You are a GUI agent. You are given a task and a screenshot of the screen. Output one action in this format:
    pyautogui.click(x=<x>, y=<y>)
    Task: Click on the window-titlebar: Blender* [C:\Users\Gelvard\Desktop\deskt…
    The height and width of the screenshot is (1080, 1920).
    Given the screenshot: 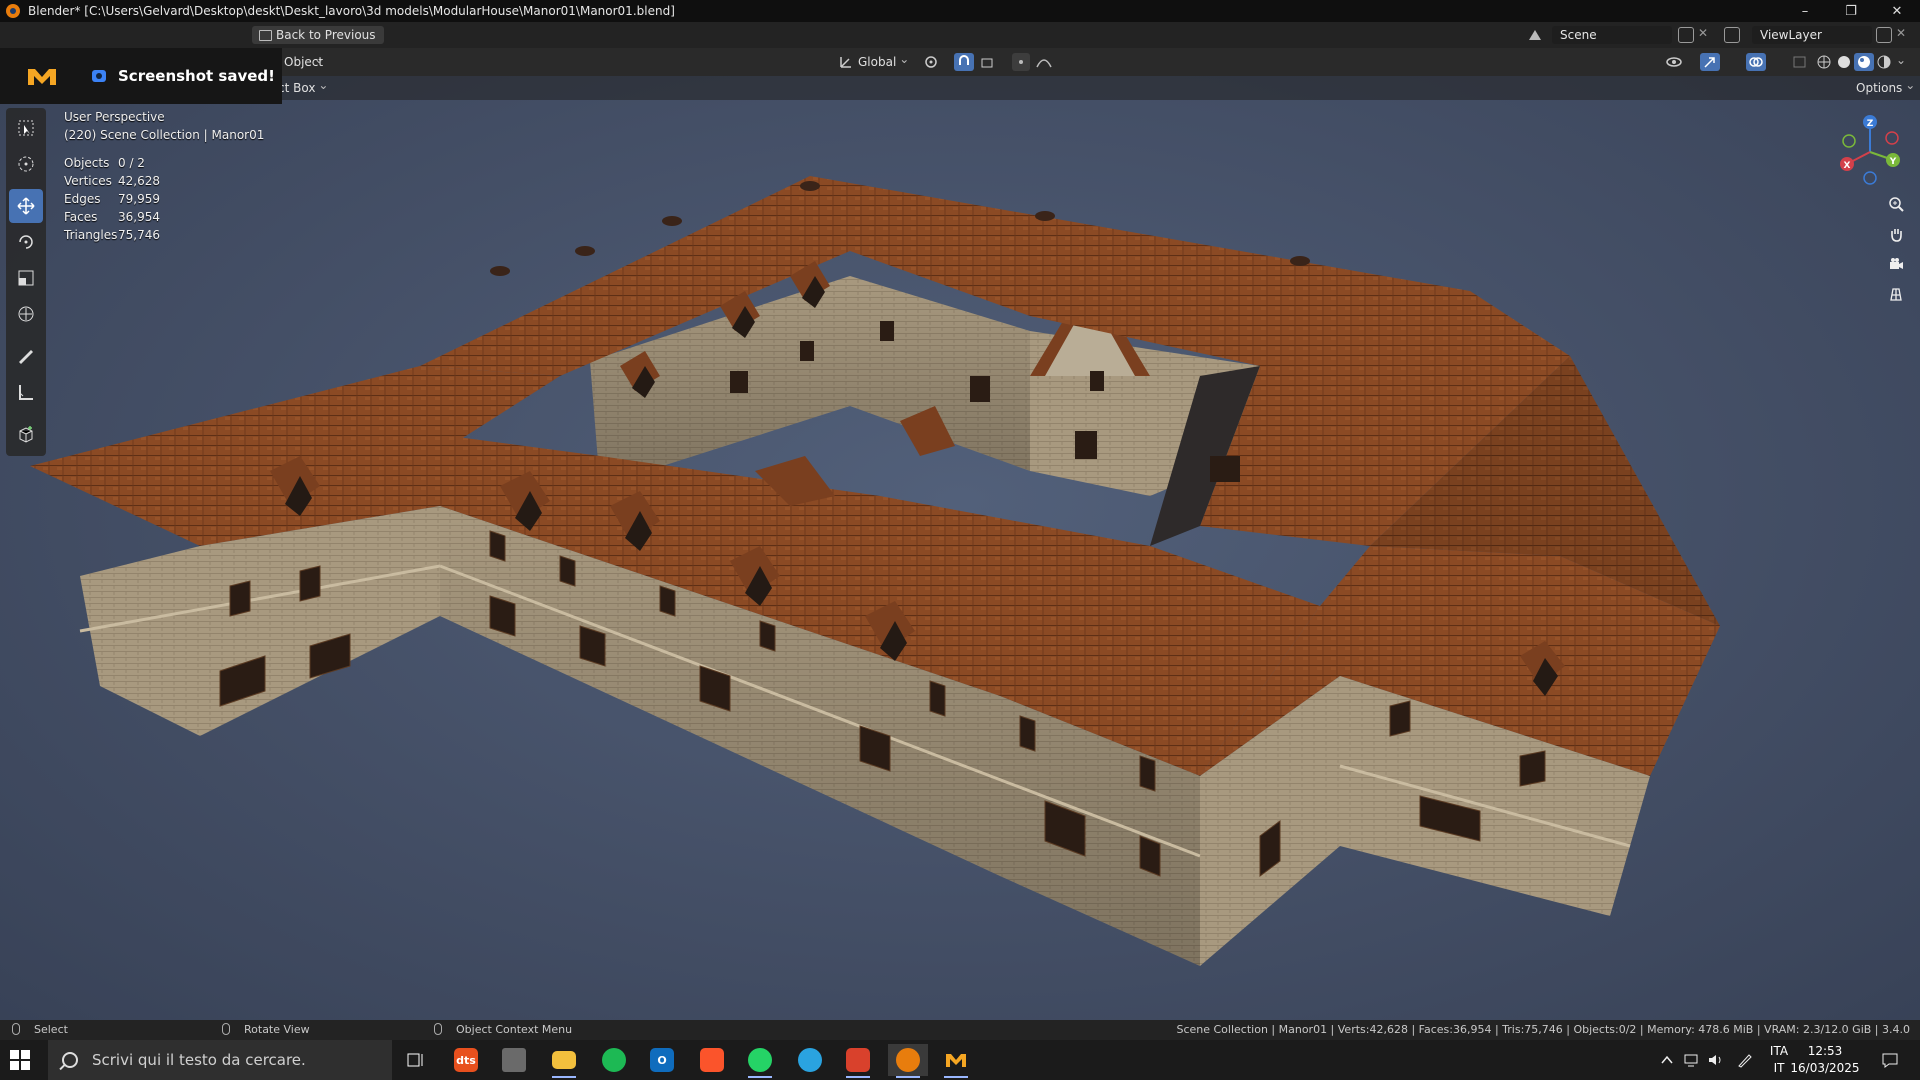 What is the action you would take?
    pyautogui.click(x=960, y=11)
    